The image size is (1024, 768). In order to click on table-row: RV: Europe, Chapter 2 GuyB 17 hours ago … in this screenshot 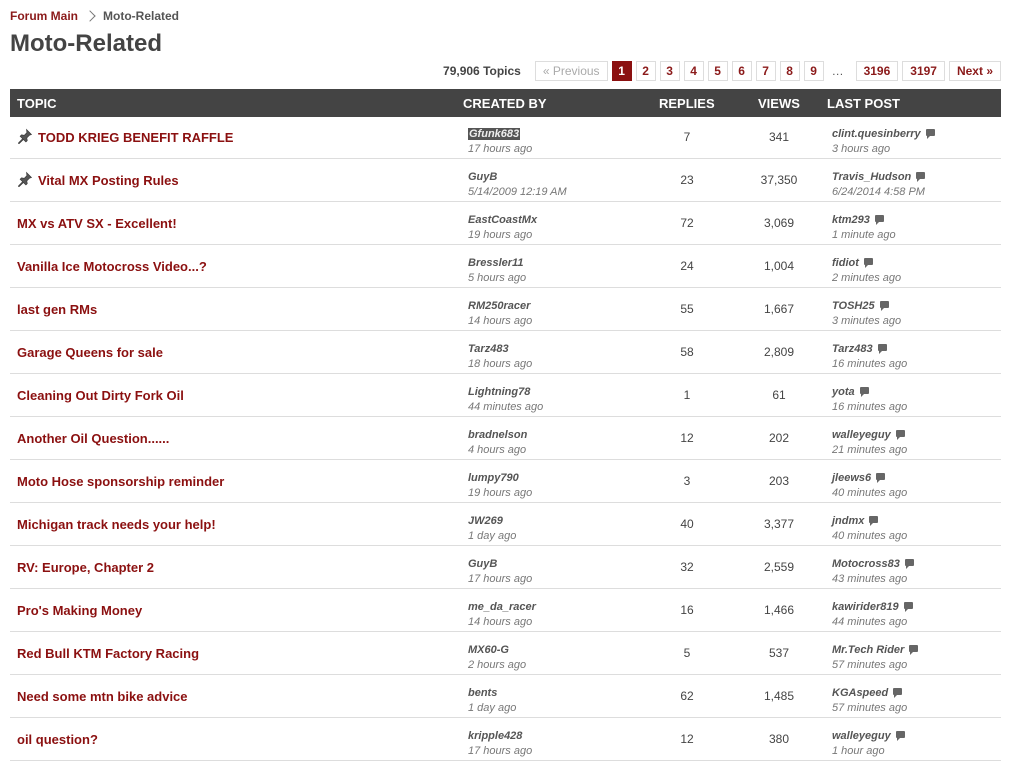, I will do `click(505, 568)`.